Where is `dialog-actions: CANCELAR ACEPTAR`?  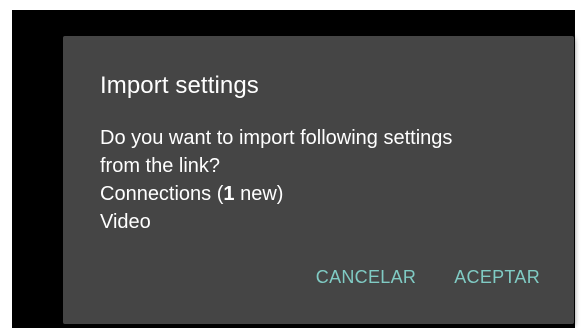 dialog-actions: CANCELAR ACEPTAR is located at coordinates (428, 277).